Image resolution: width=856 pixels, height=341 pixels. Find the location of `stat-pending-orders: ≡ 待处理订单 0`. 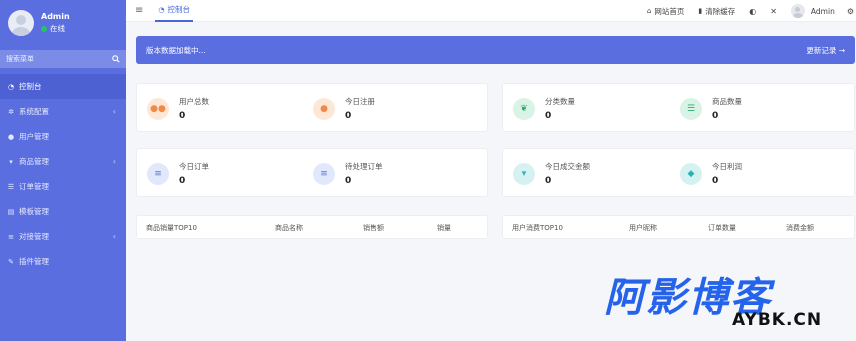

stat-pending-orders: ≡ 待处理订单 0 is located at coordinates (348, 174).